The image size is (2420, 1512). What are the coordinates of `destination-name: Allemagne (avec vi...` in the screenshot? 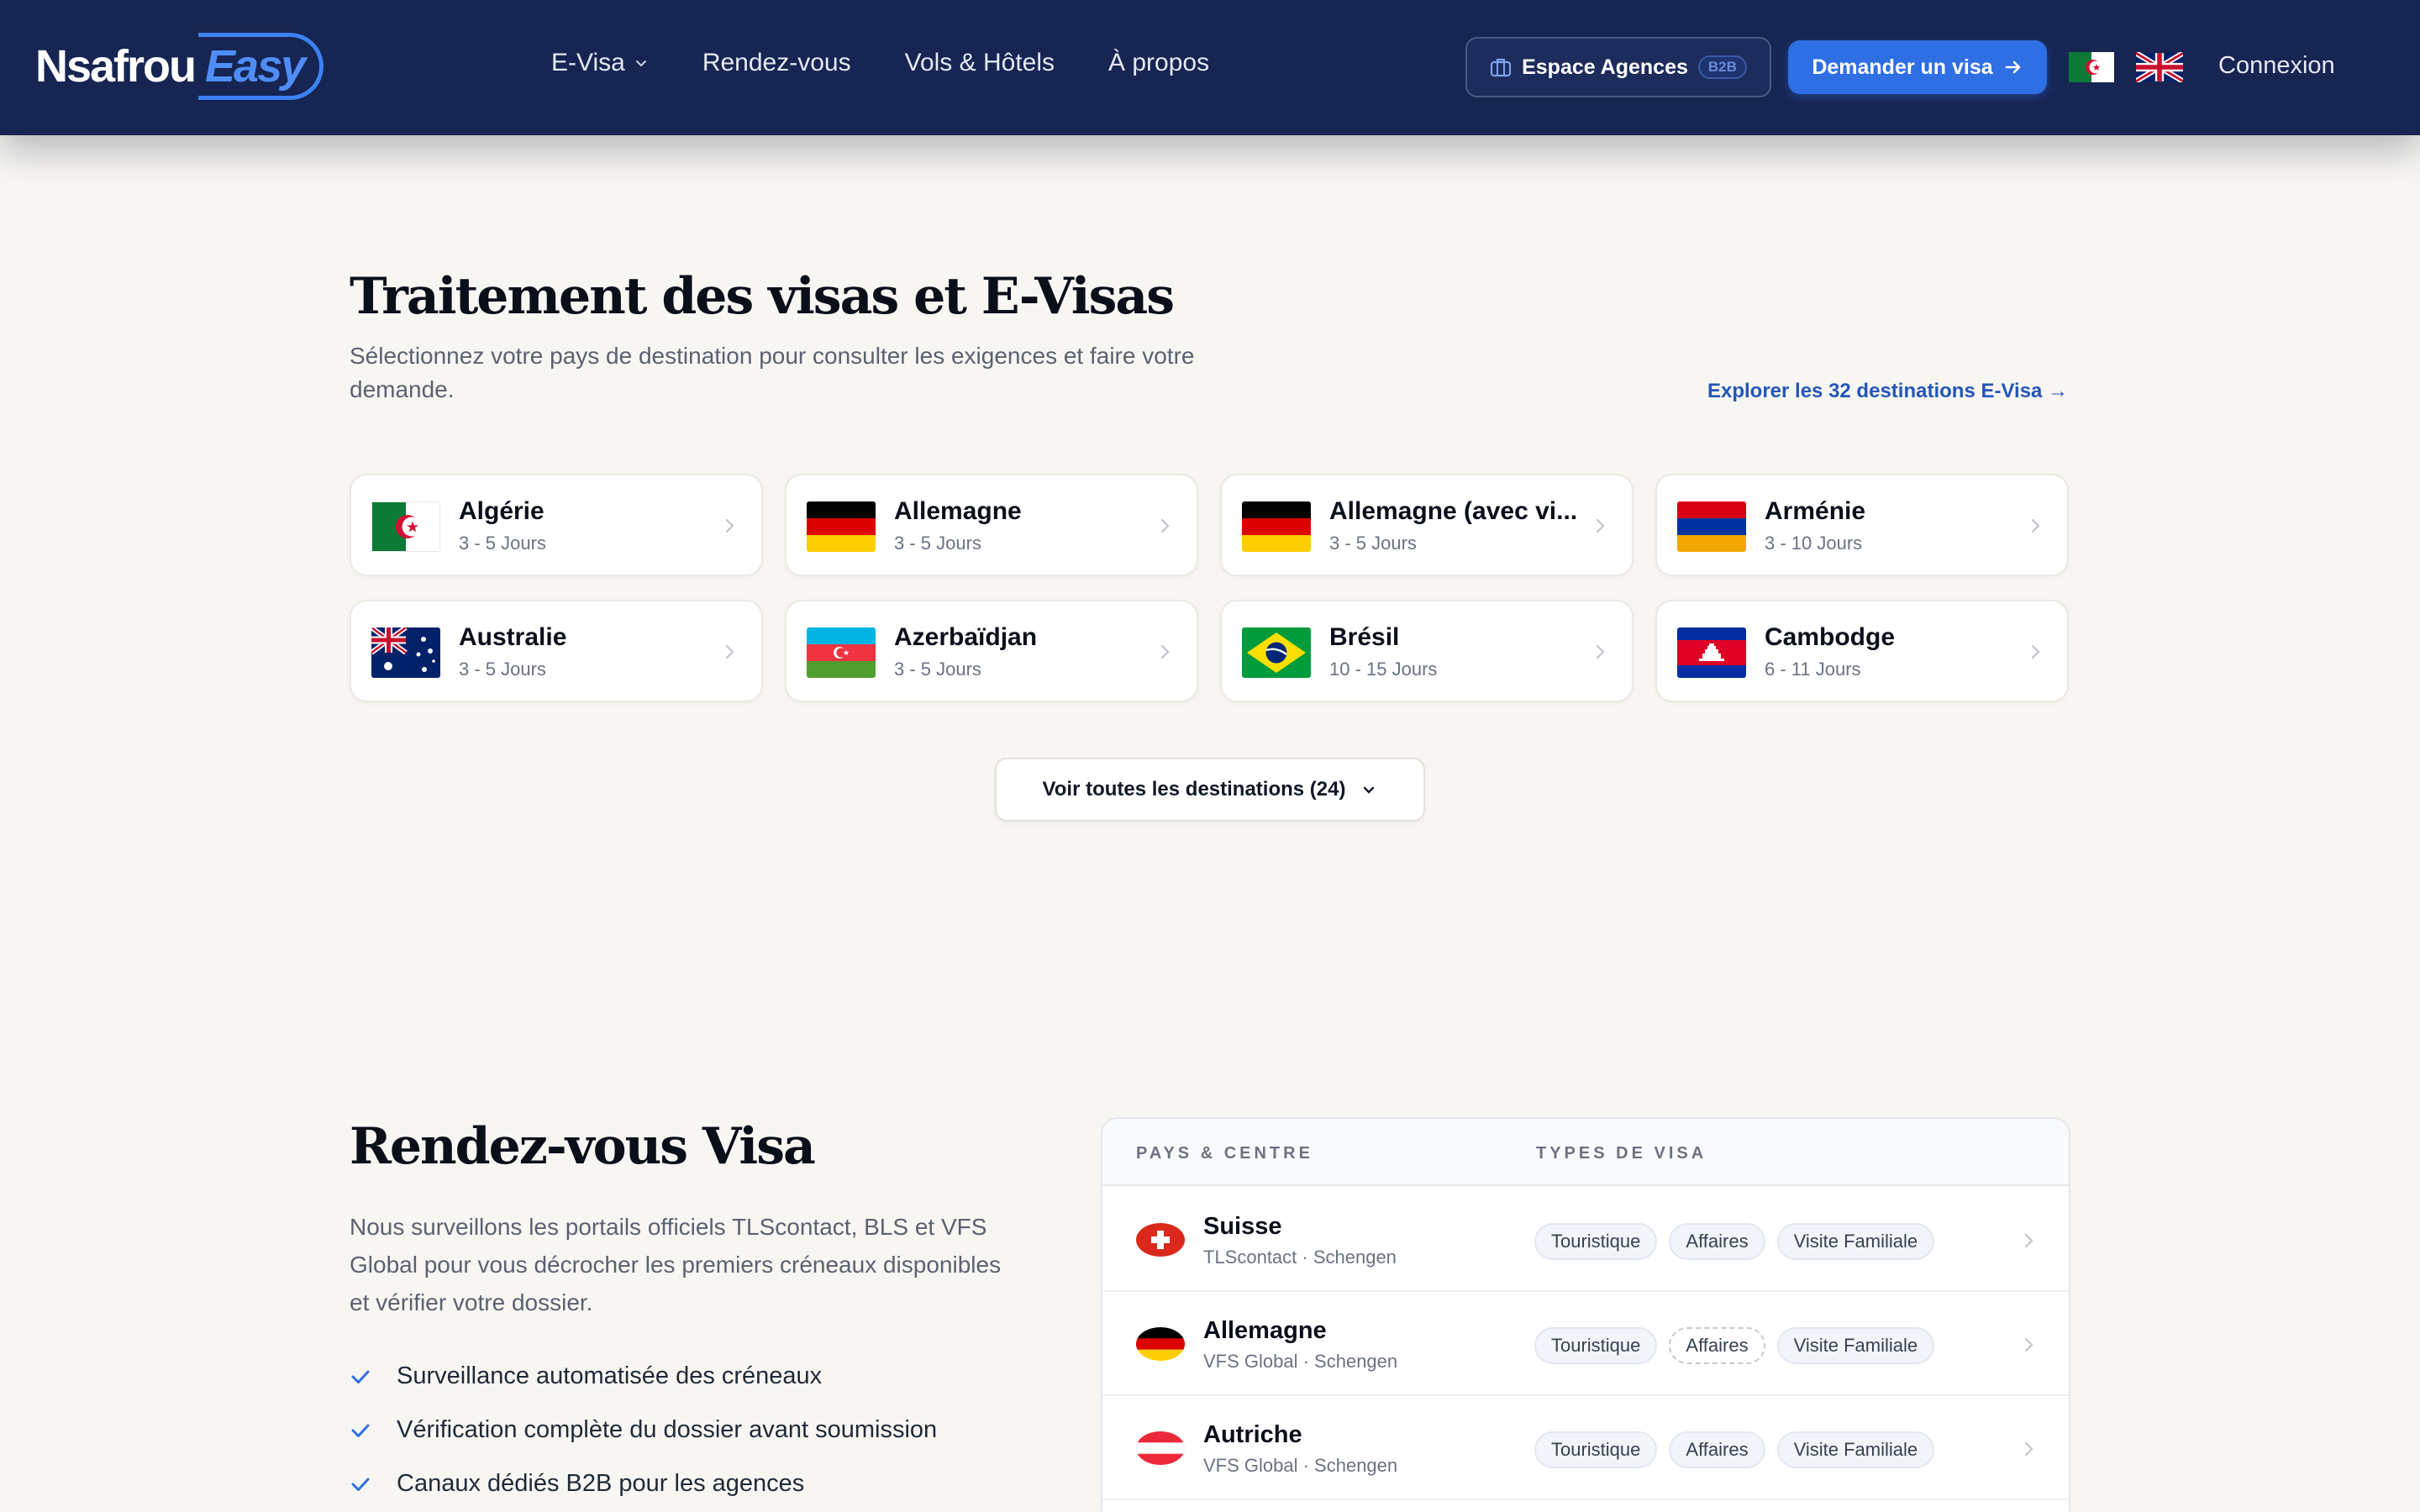 It's located at (1453, 511).